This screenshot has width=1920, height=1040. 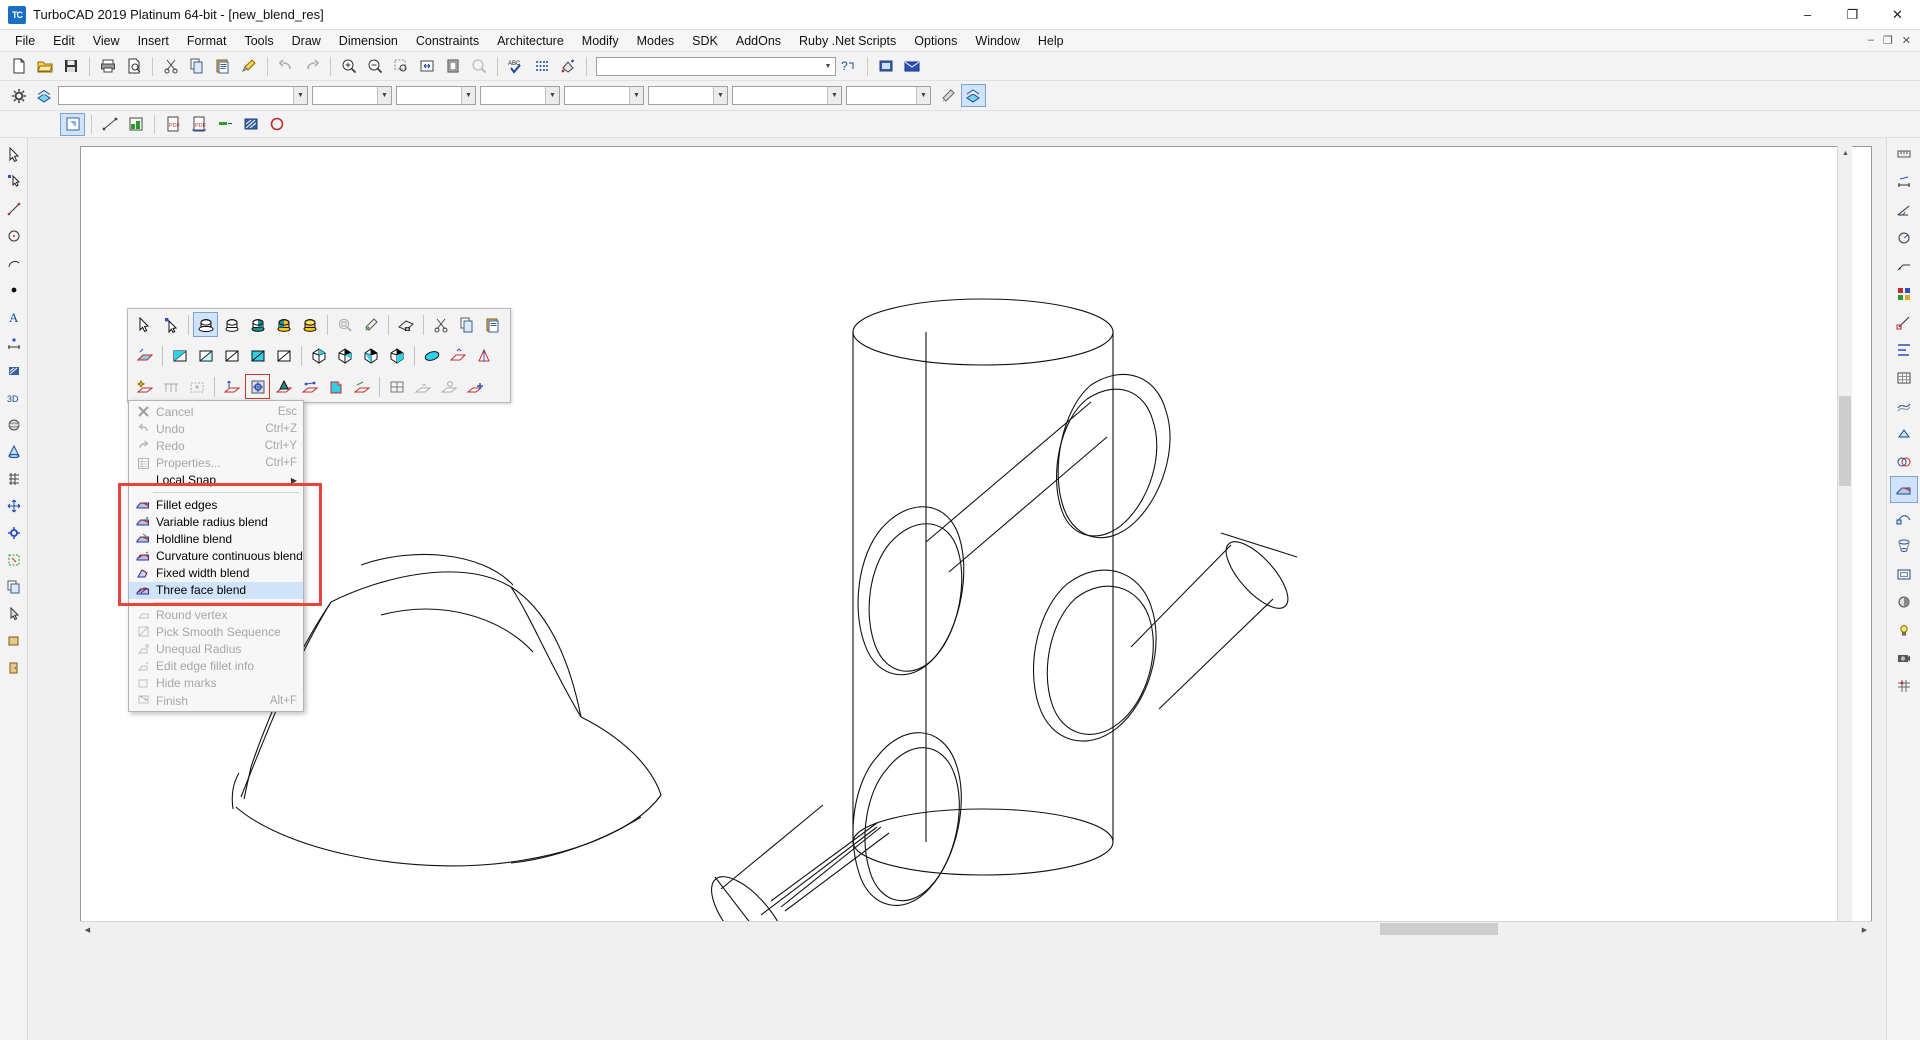 I want to click on menu-item-pick-smooth-sequence: Pick Smooth Sequence, so click(x=216, y=631).